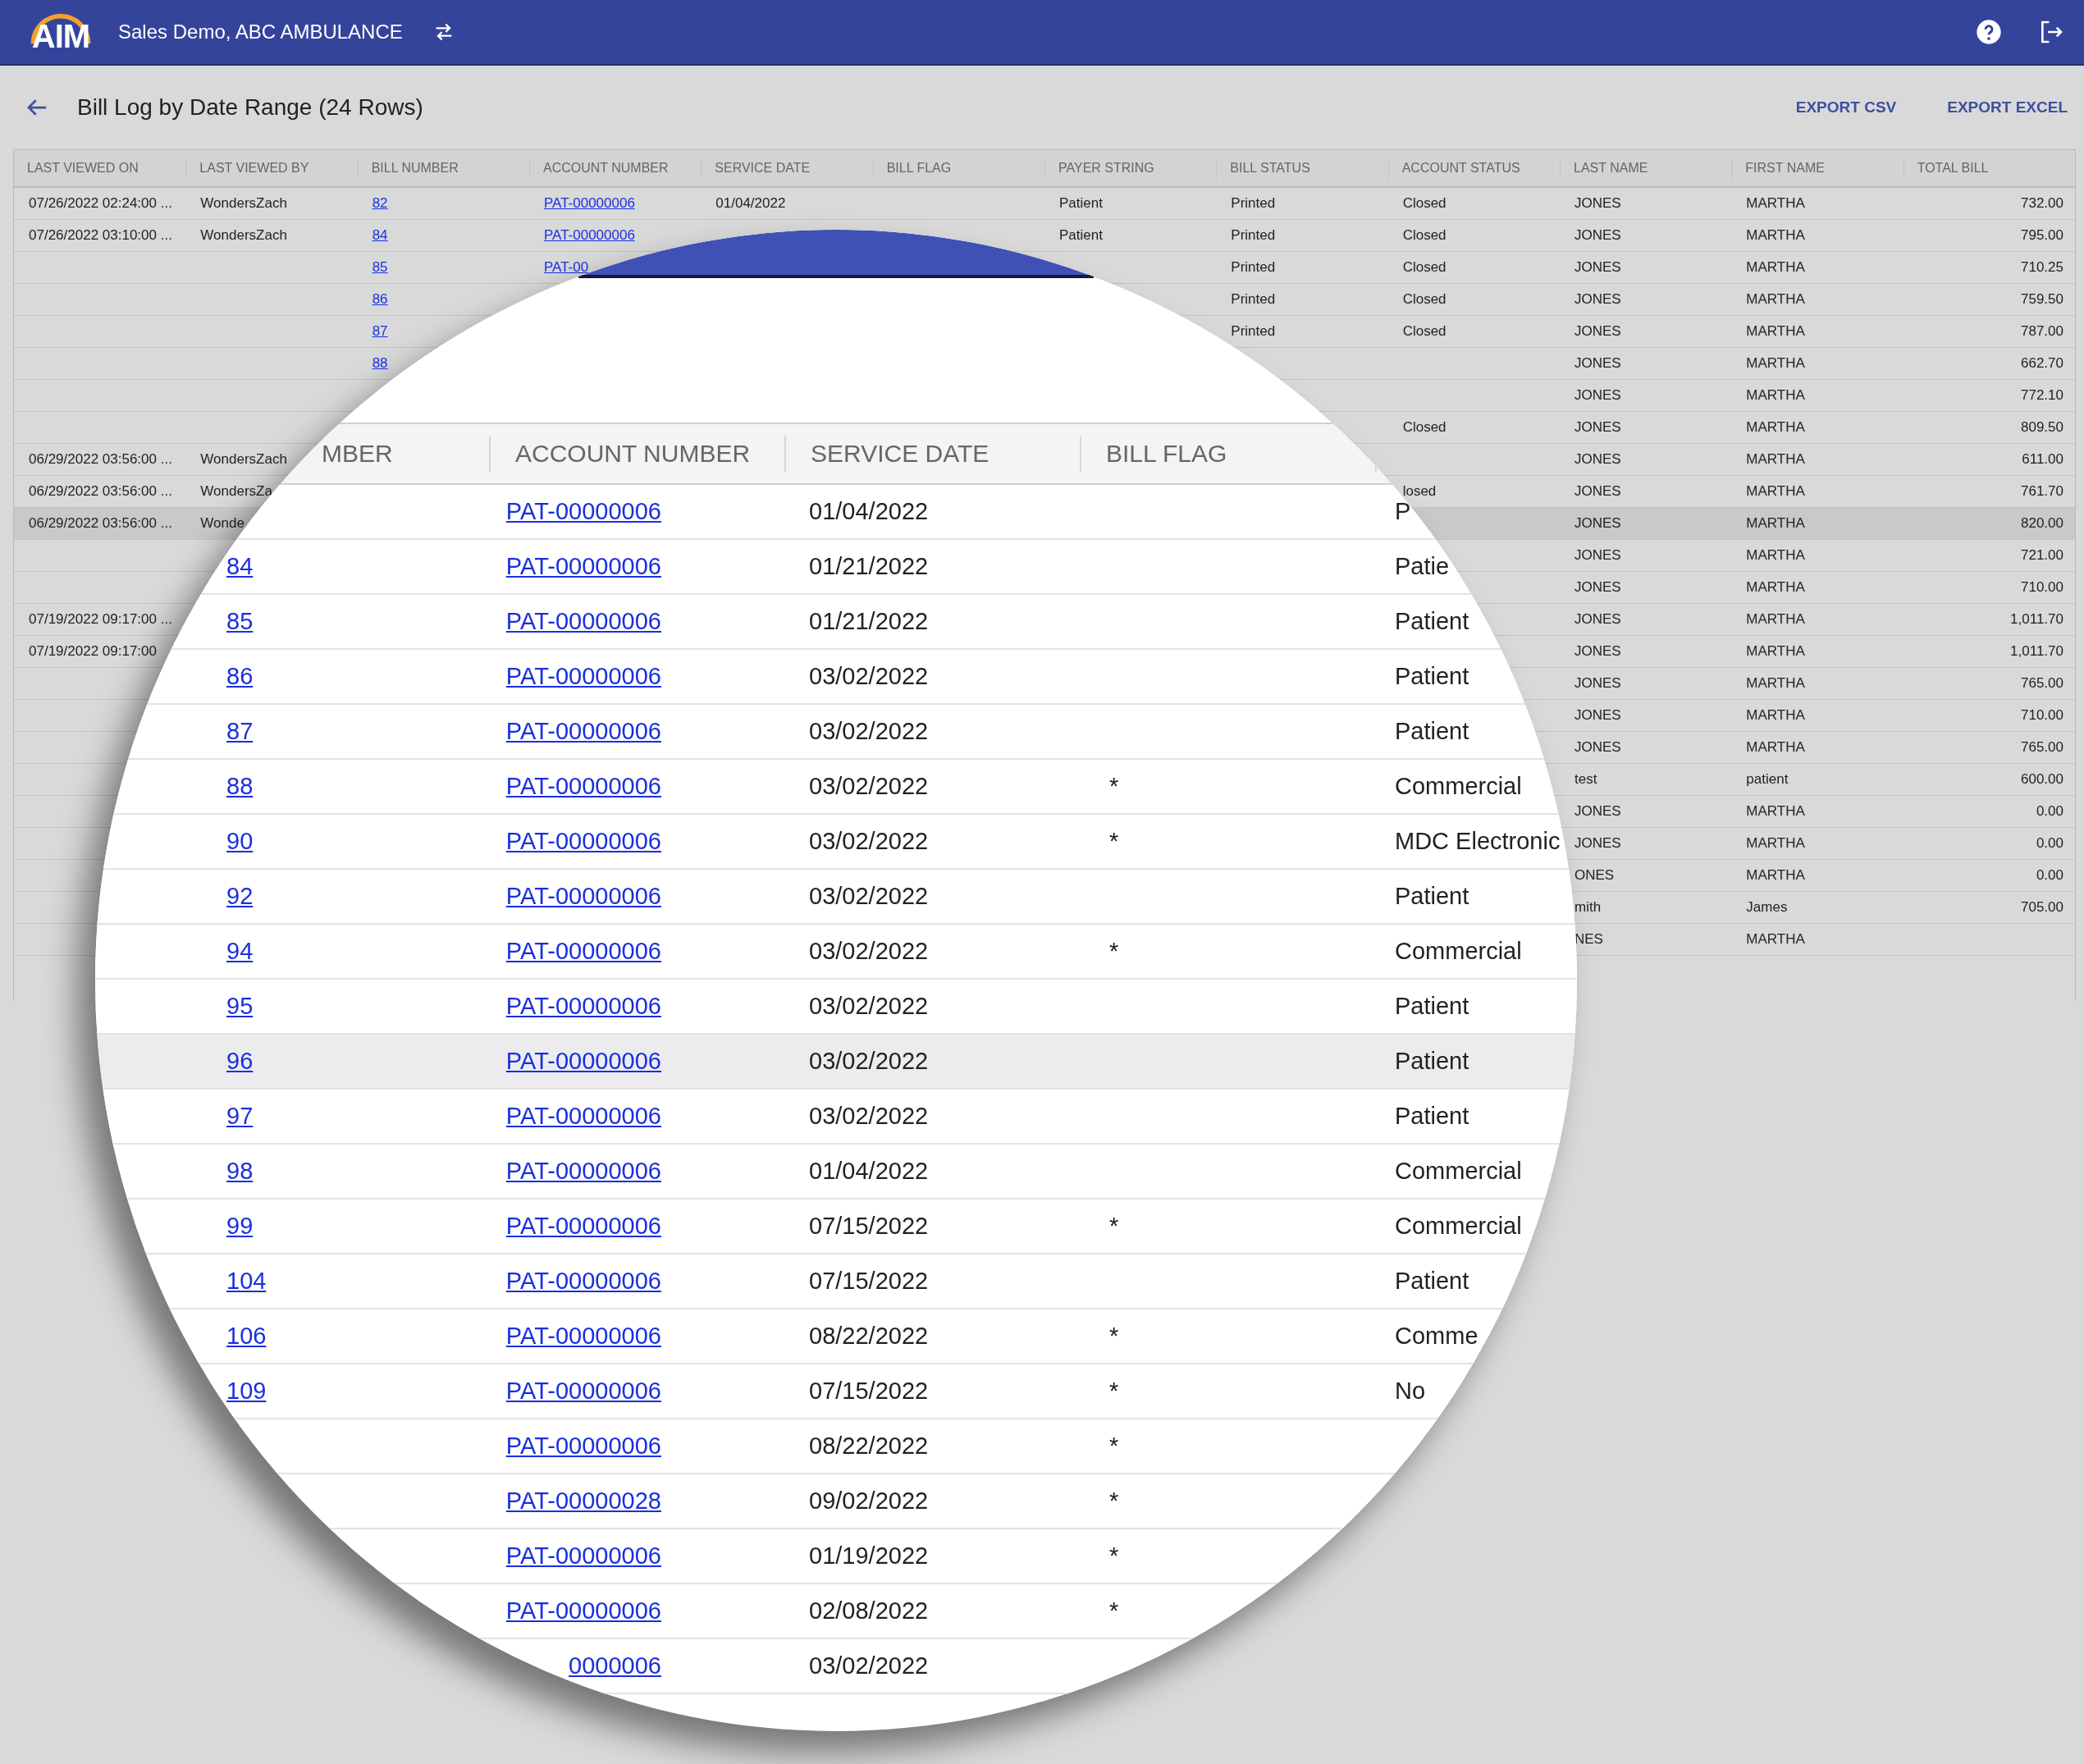 The image size is (2084, 1764). What do you see at coordinates (236, 492) in the screenshot?
I see `table-cell: WondersZa` at bounding box center [236, 492].